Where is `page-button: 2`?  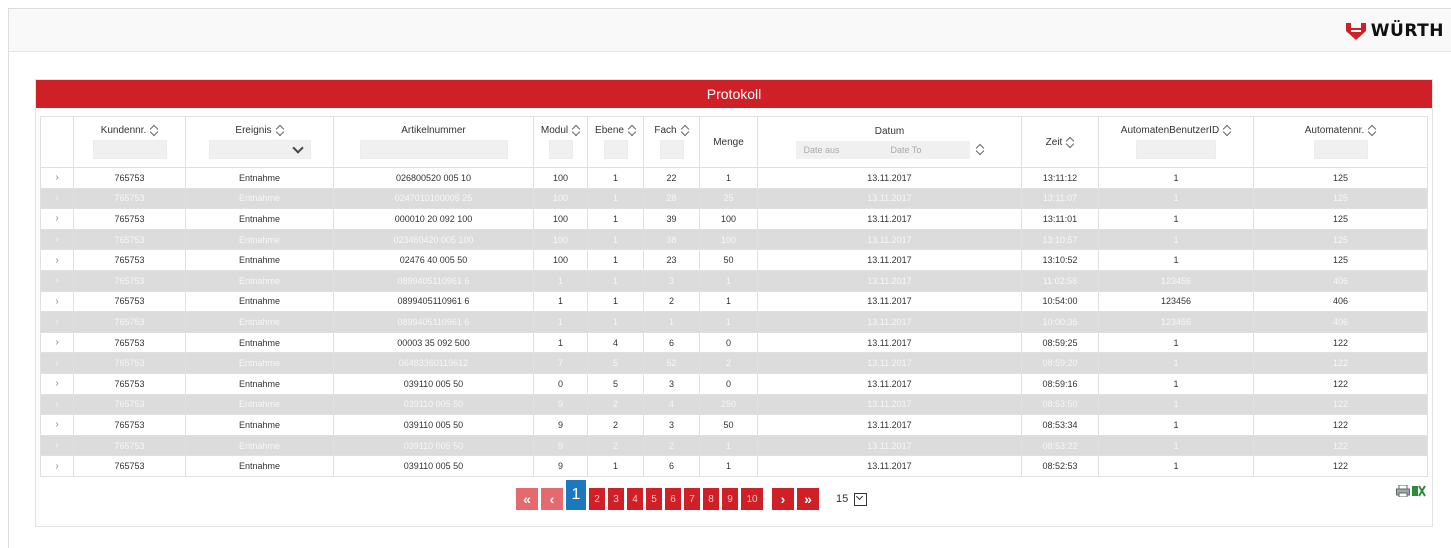 page-button: 2 is located at coordinates (597, 499).